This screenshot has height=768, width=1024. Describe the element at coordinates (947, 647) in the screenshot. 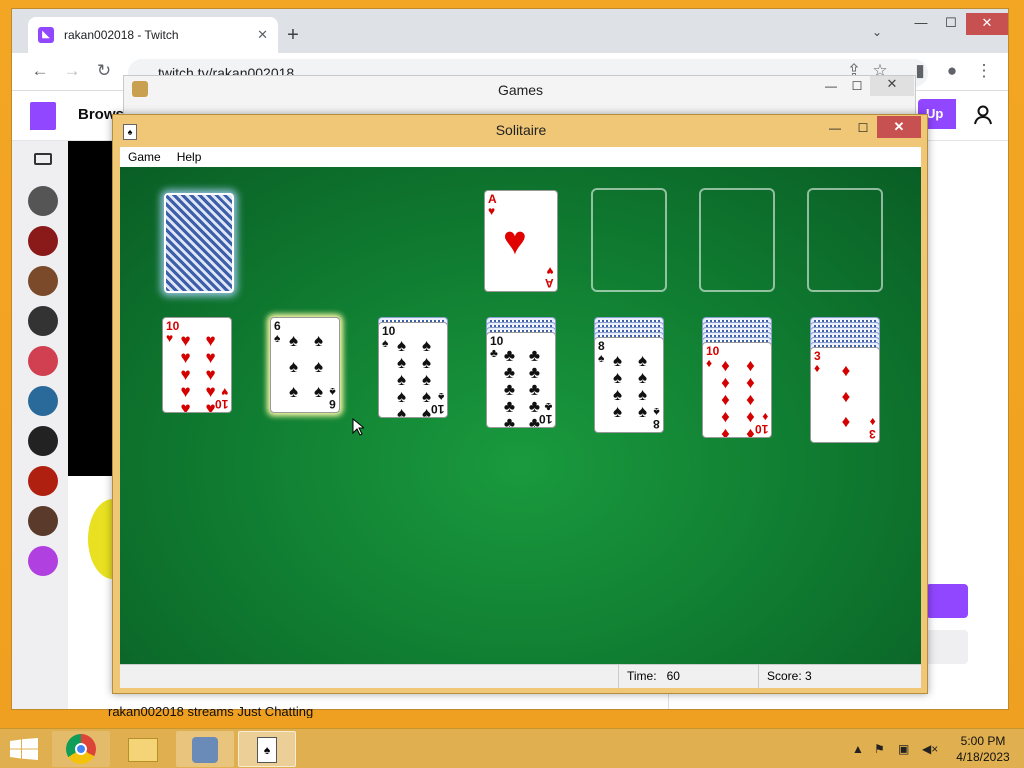

I see `secondary-button` at that location.